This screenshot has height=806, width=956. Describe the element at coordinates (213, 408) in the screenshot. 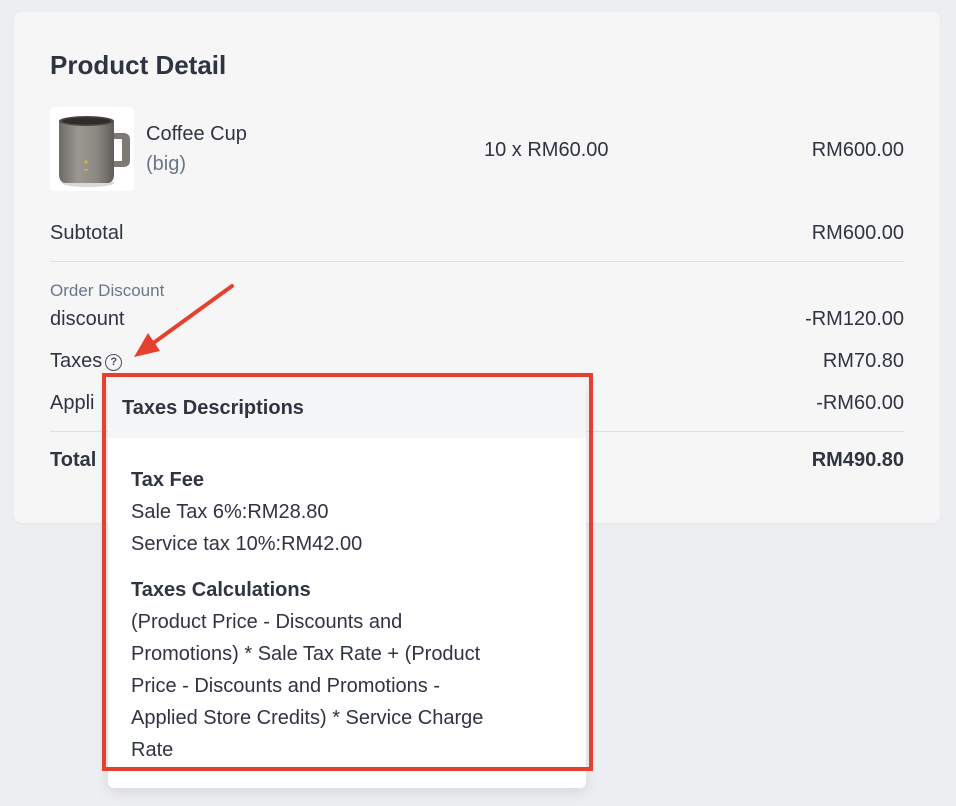

I see `popover-title: Taxes Descriptions` at that location.